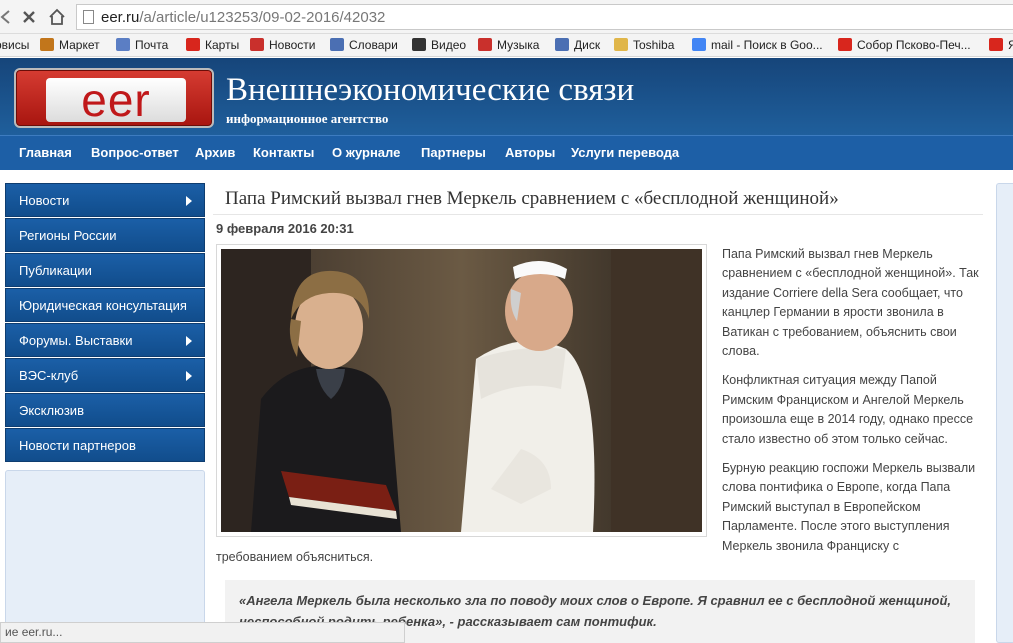 The height and width of the screenshot is (643, 1013). I want to click on bookmark-label: Видео, so click(449, 45).